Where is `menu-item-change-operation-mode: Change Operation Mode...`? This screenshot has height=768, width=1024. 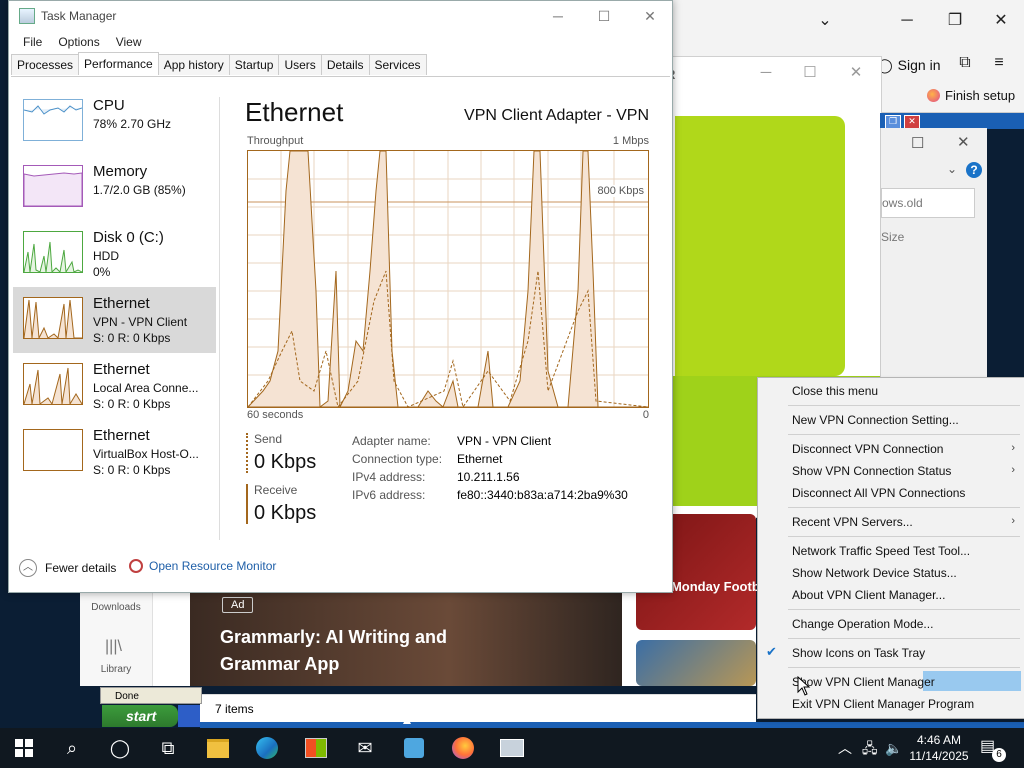
menu-item-change-operation-mode: Change Operation Mode... is located at coordinates (862, 624).